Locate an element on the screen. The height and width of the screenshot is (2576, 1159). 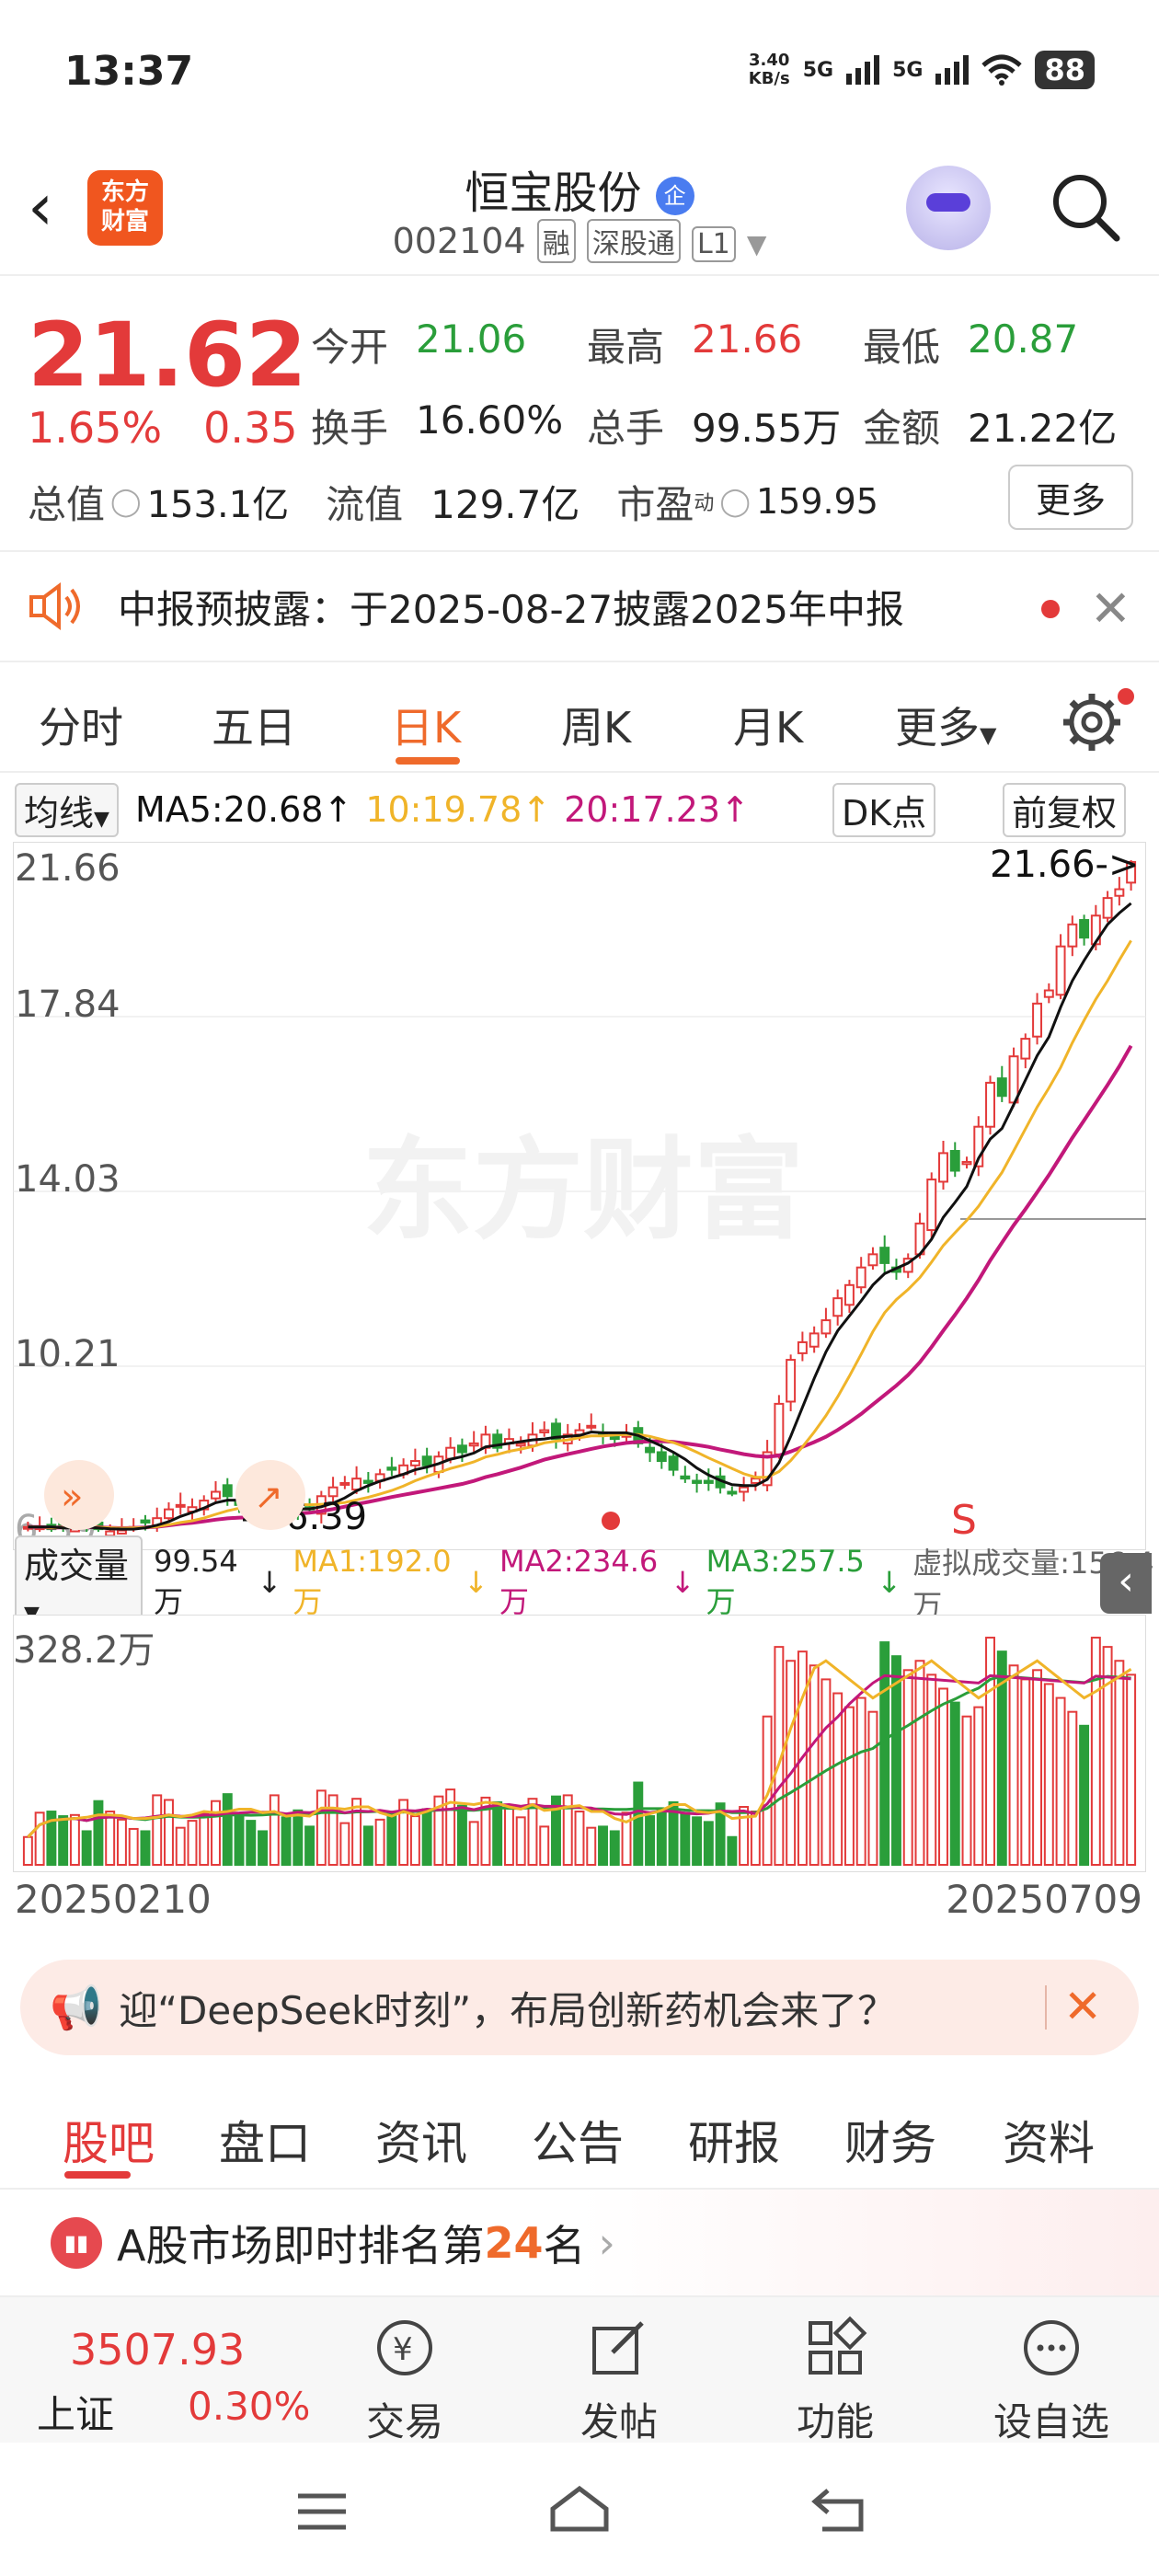
signal-s: S is located at coordinates (964, 1520).